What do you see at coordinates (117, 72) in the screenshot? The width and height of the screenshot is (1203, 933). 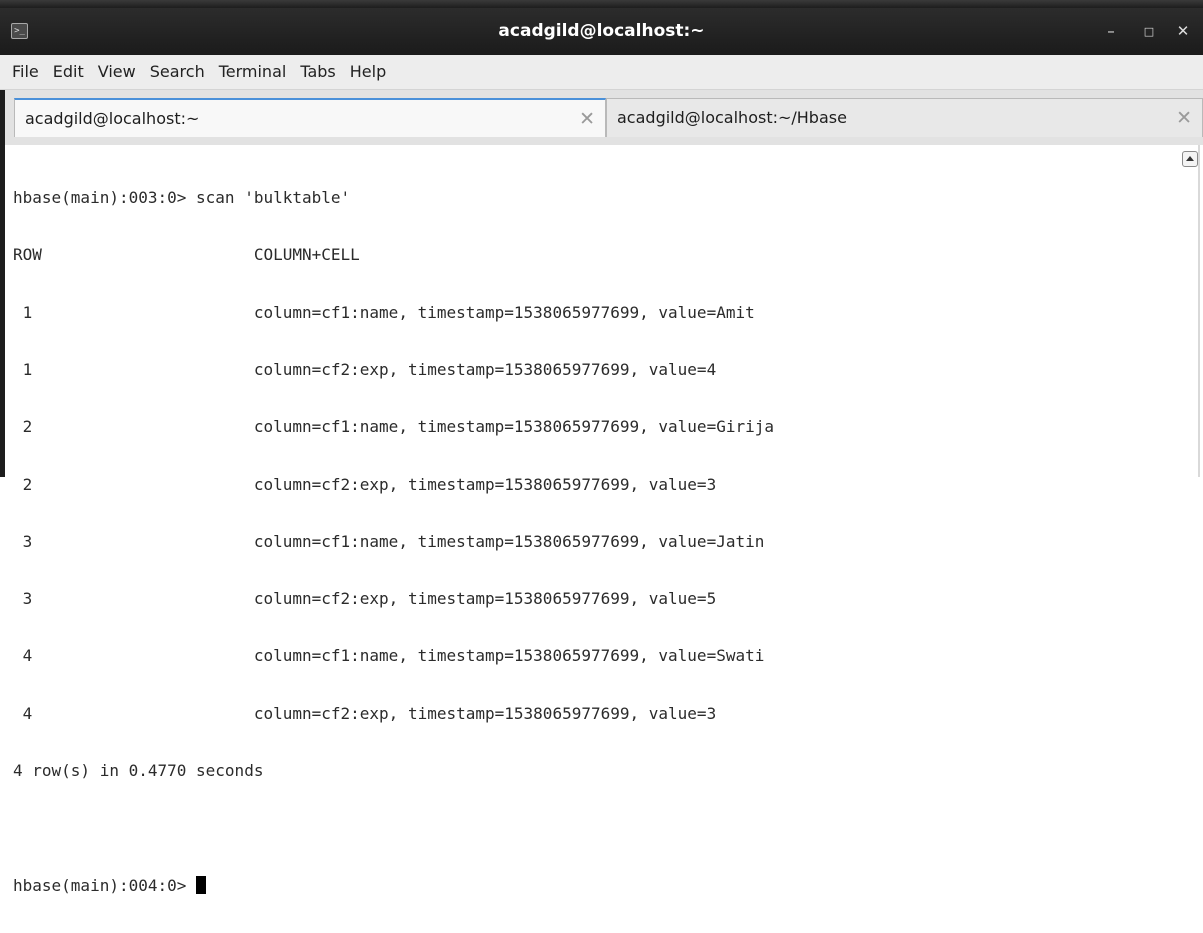 I see `menu-view: View` at bounding box center [117, 72].